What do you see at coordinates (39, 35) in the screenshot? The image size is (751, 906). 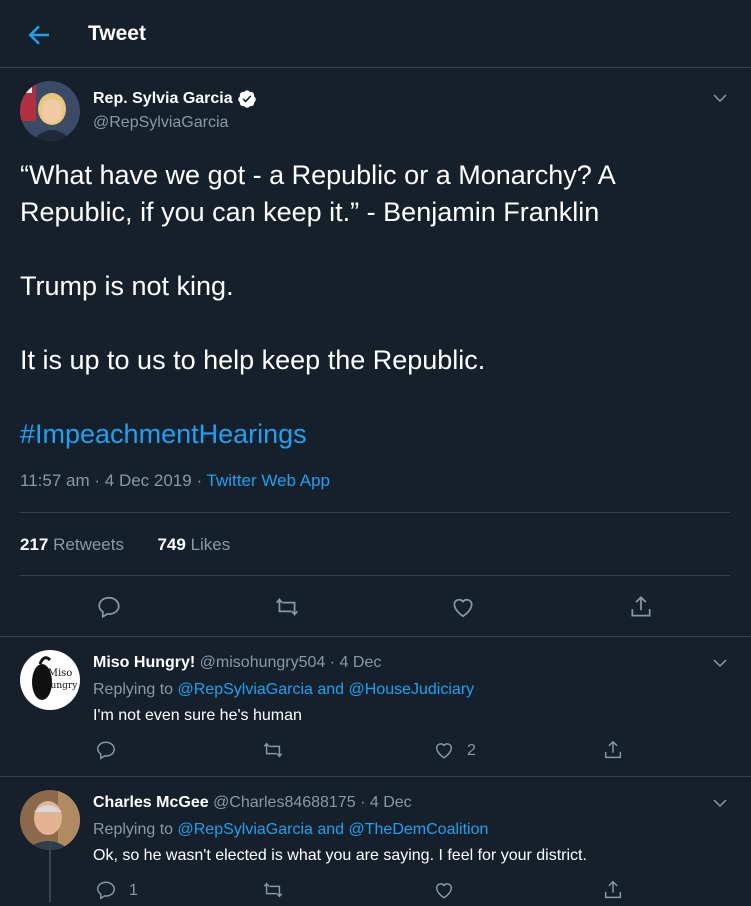 I see `back-arrow-icon` at bounding box center [39, 35].